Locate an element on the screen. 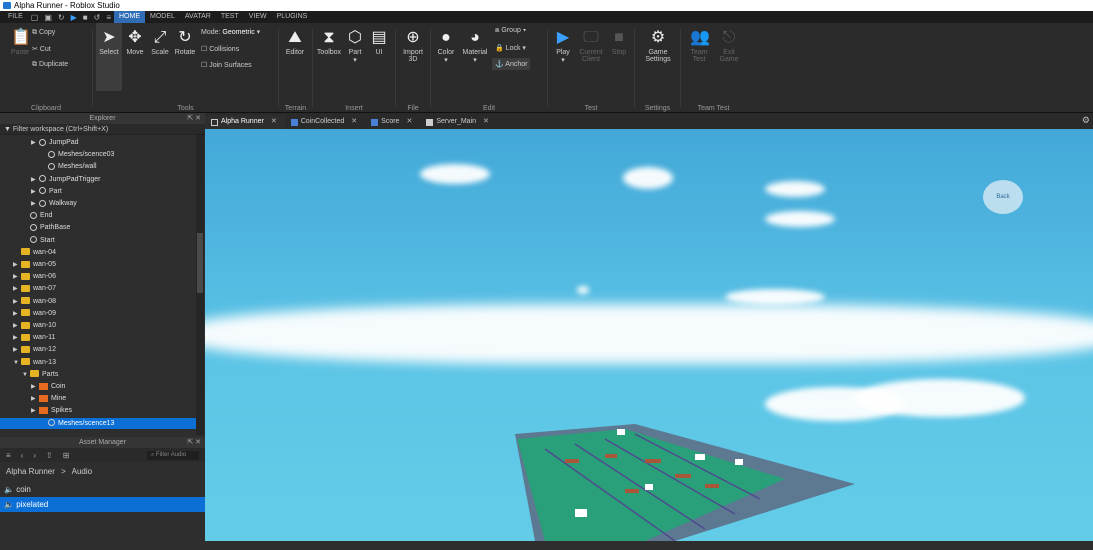 The height and width of the screenshot is (550, 1093). explorer-item: ▶ wan-06 is located at coordinates (98, 277).